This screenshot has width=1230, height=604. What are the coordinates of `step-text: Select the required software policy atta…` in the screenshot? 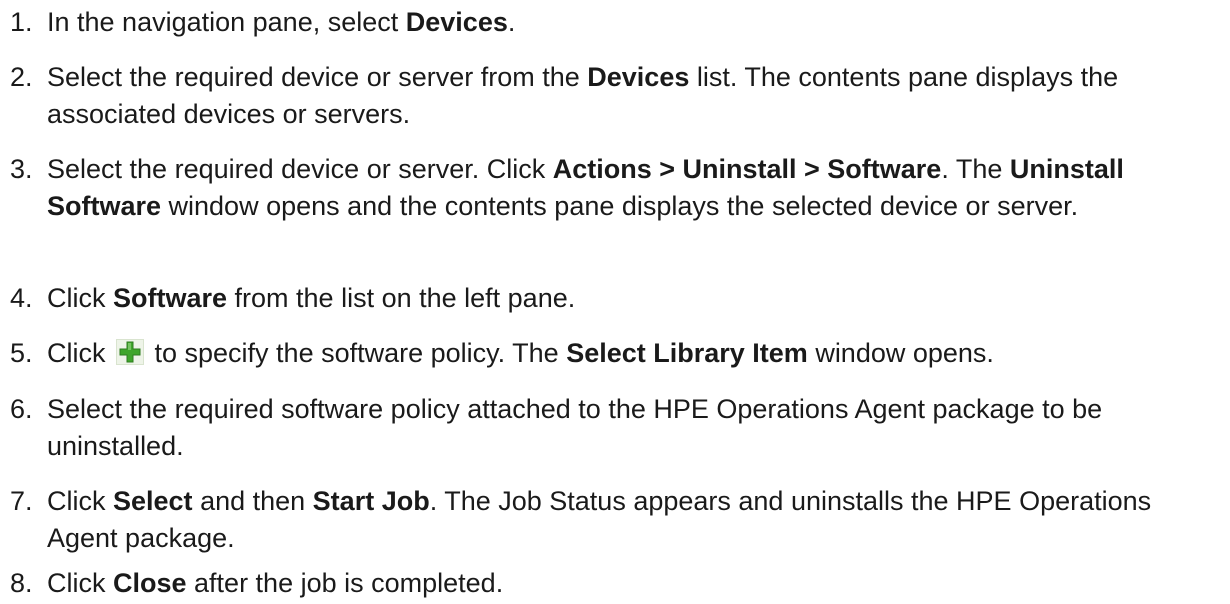 It's located at (633, 428).